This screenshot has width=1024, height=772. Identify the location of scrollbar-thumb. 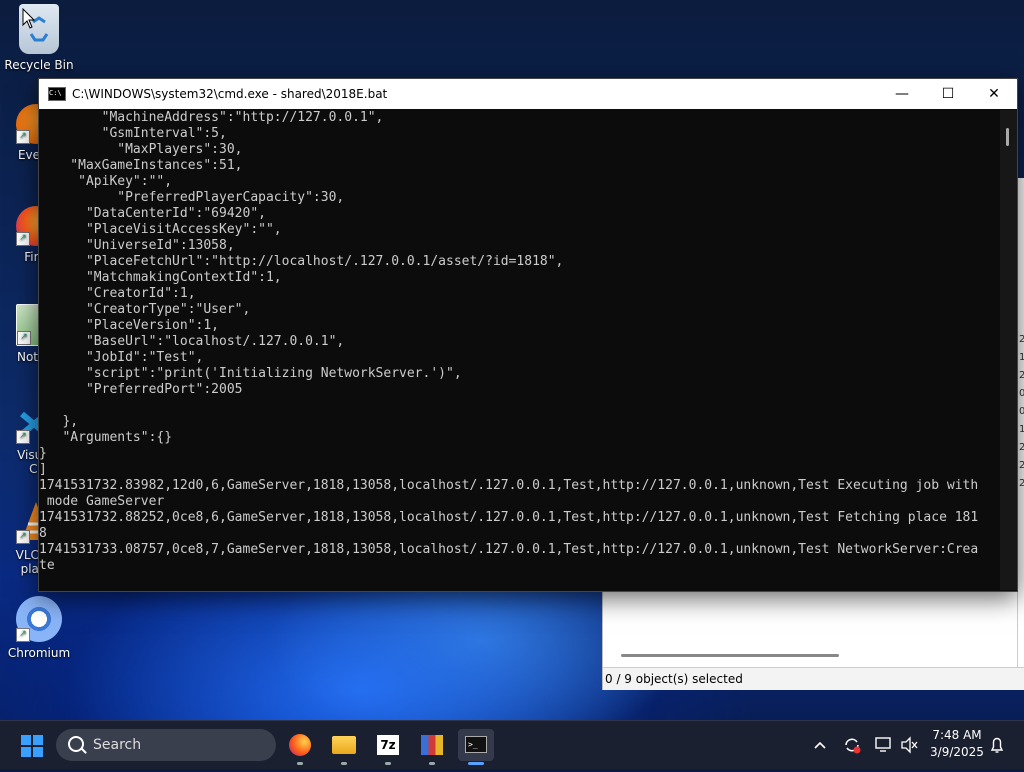
(1007, 137).